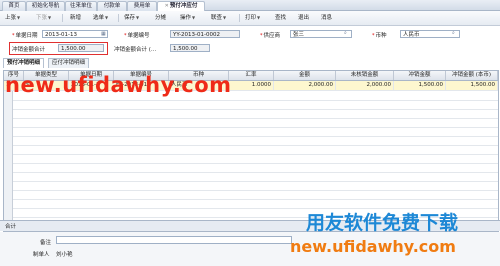 The height and width of the screenshot is (266, 500). I want to click on print-button: 打印▼, so click(252, 18).